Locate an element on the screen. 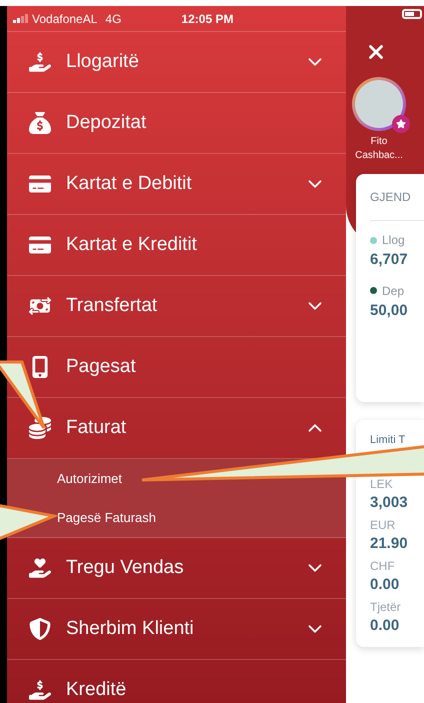 This screenshot has height=703, width=424. entry-value: 50,00 is located at coordinates (389, 310).